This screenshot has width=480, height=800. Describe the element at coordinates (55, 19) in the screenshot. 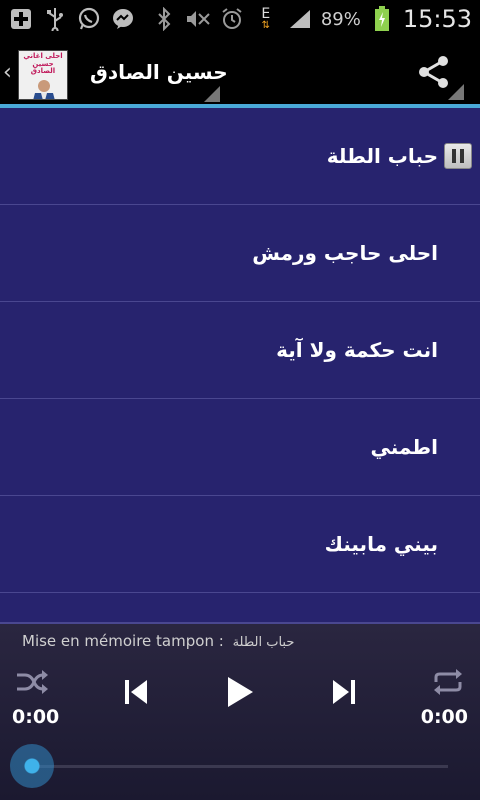

I see `usb-icon` at that location.